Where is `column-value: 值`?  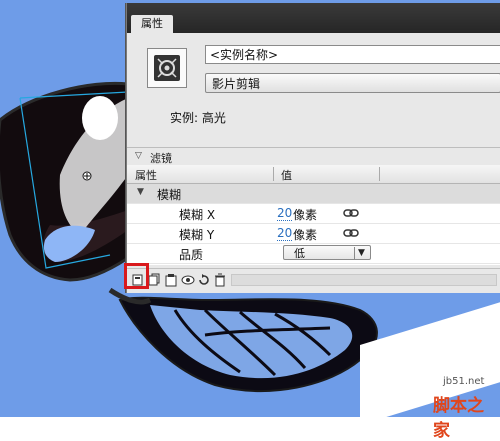 column-value: 值 is located at coordinates (286, 175).